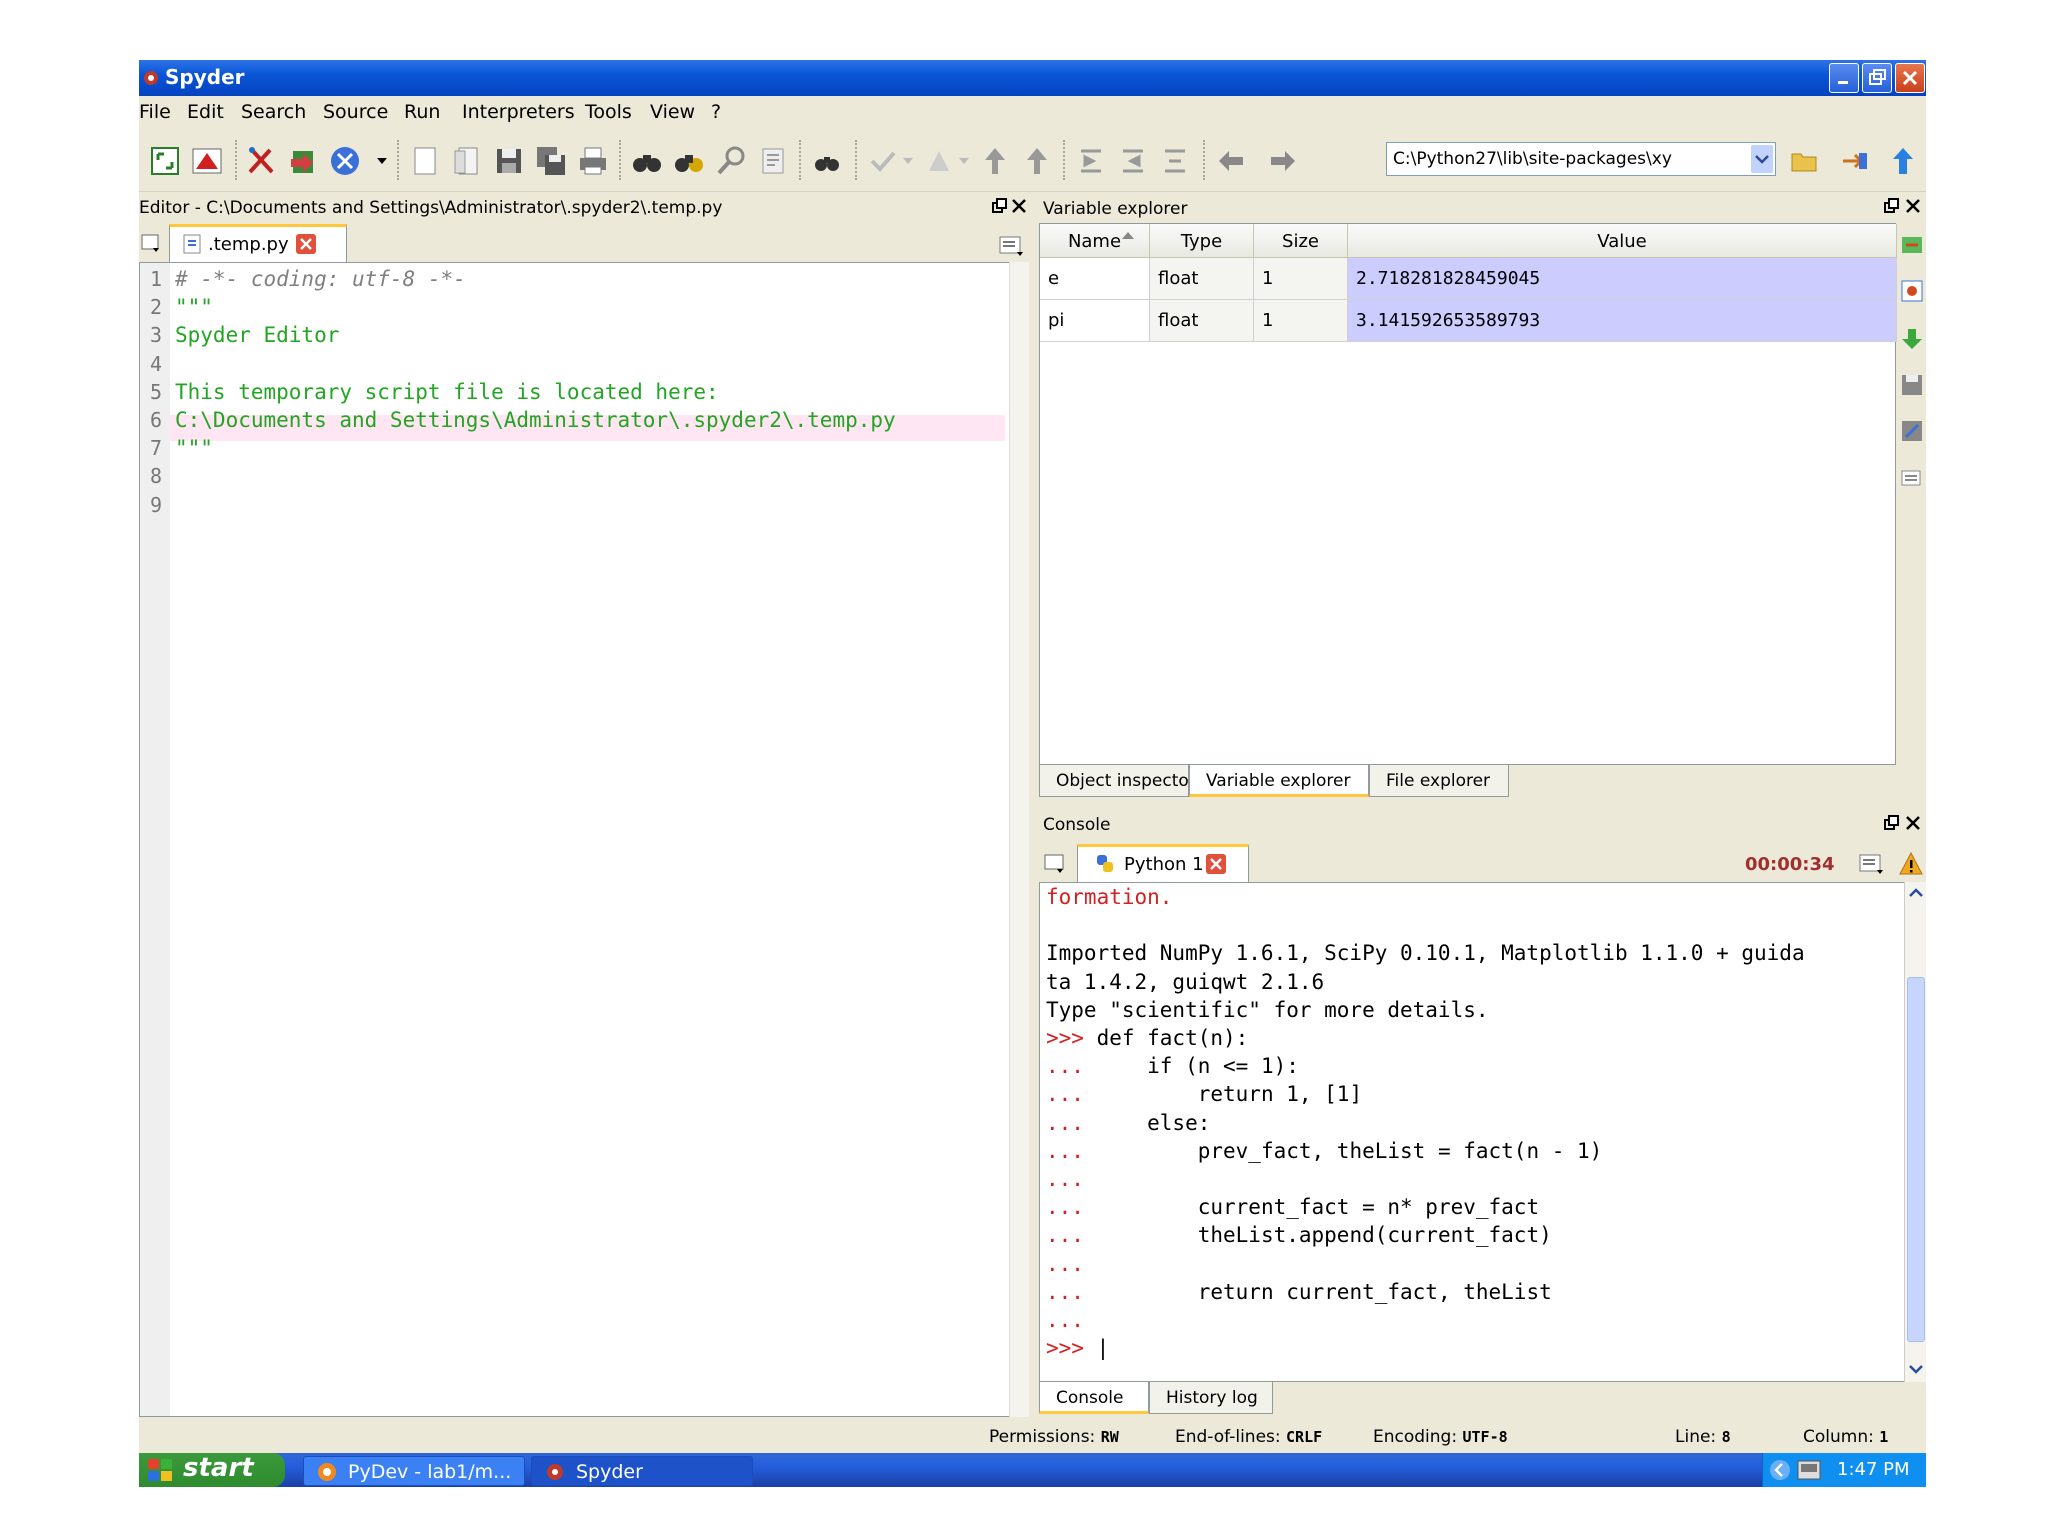 The width and height of the screenshot is (2048, 1536). I want to click on import-data-icon, so click(1912, 291).